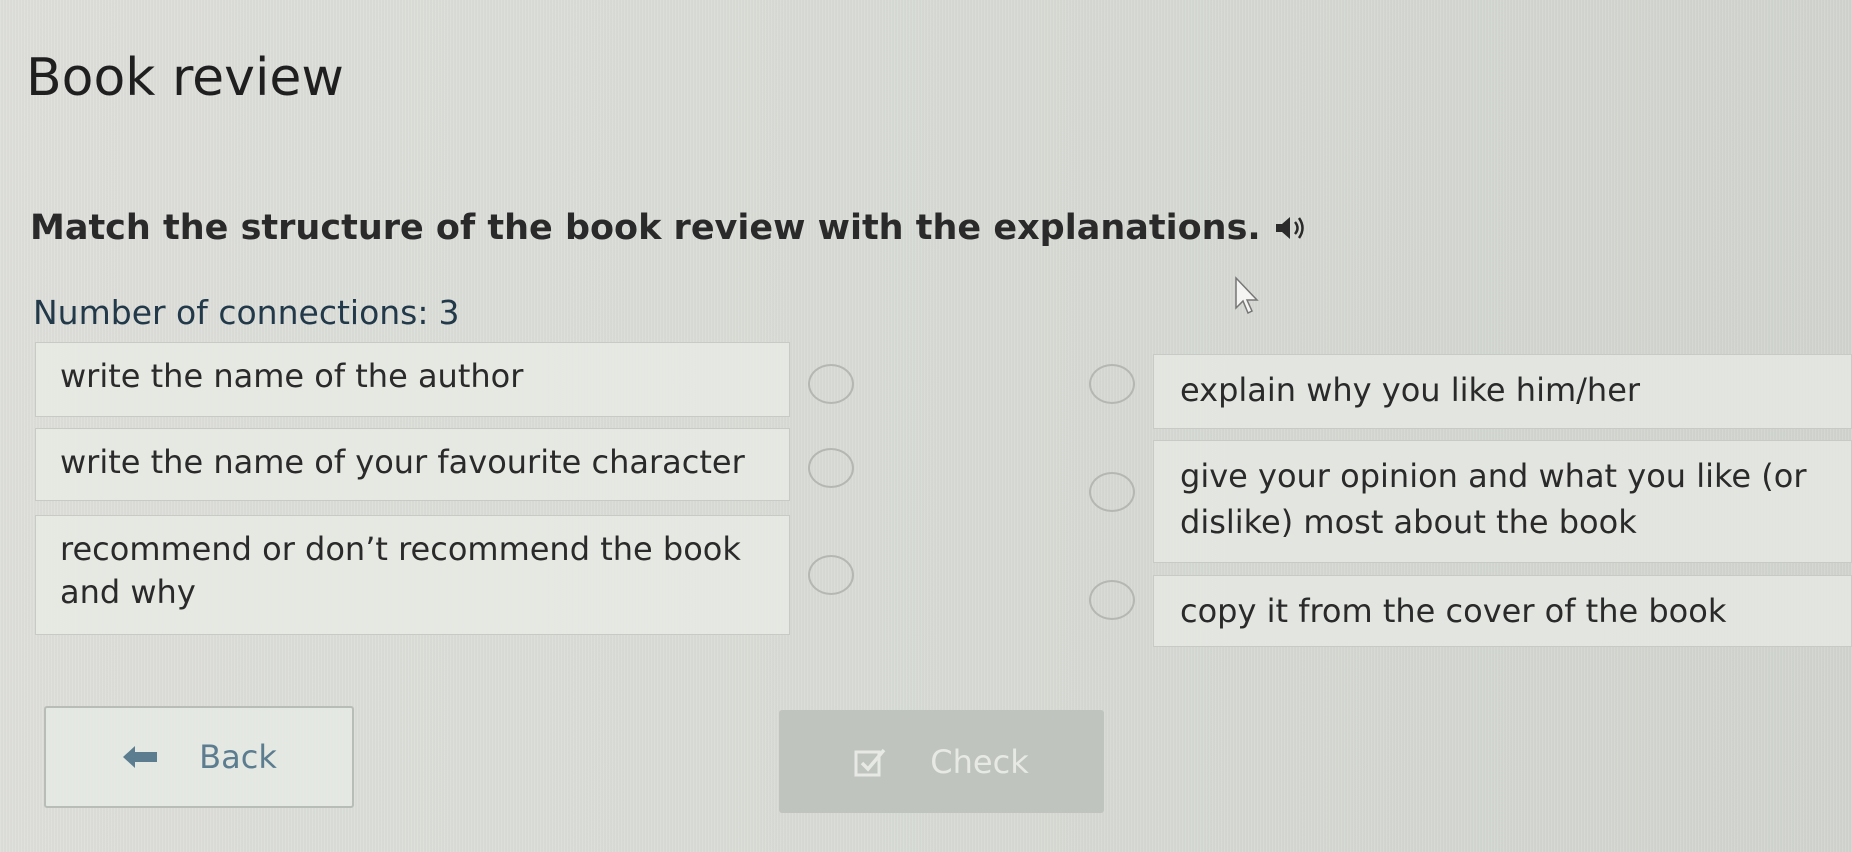 The width and height of the screenshot is (1852, 852). I want to click on check-button: Check, so click(941, 761).